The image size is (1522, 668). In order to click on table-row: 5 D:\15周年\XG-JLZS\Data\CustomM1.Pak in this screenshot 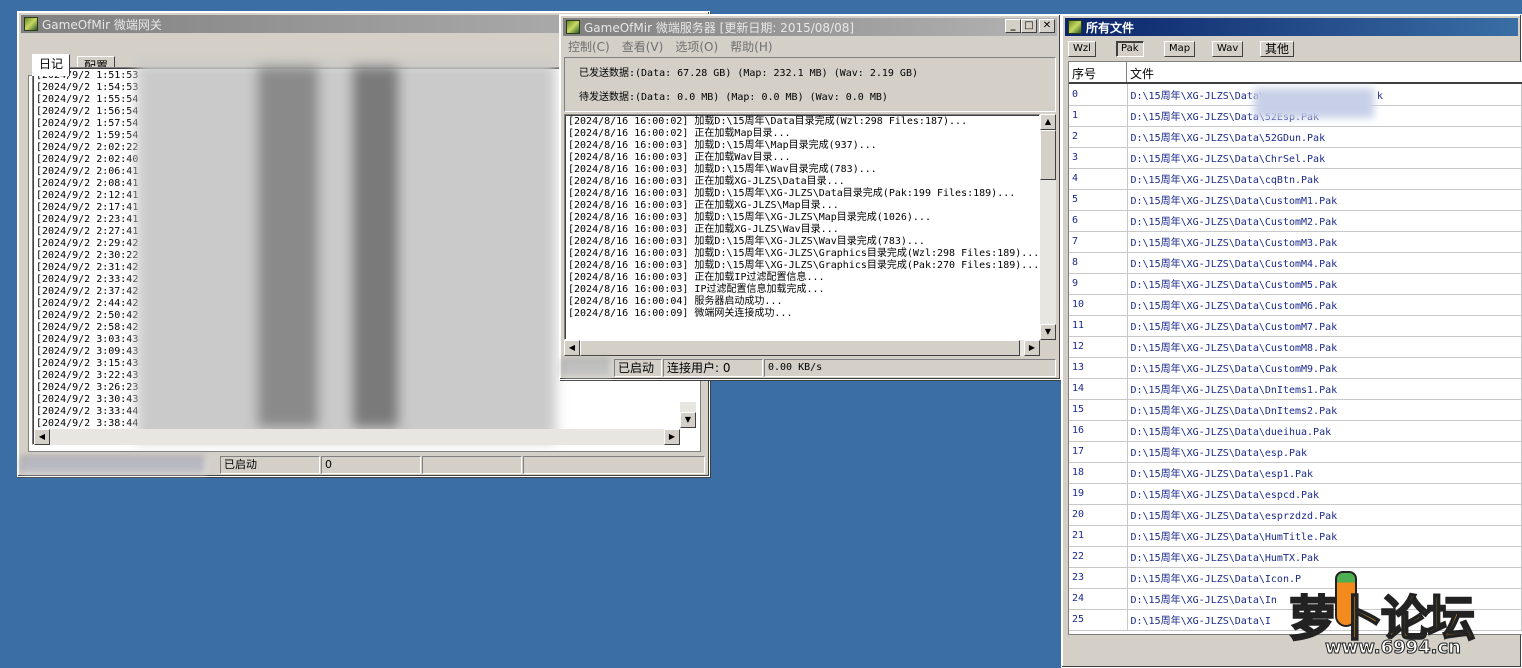, I will do `click(1295, 200)`.